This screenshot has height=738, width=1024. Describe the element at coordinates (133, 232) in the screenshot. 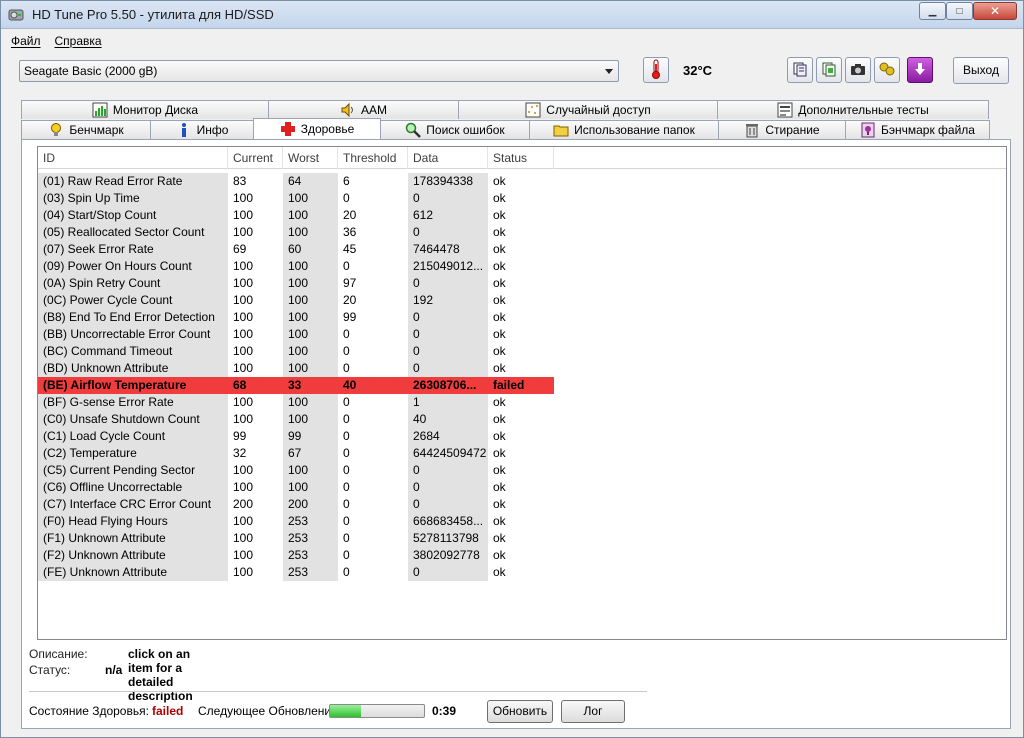

I see `cell-id: (05) Reallocated Sector Count` at that location.